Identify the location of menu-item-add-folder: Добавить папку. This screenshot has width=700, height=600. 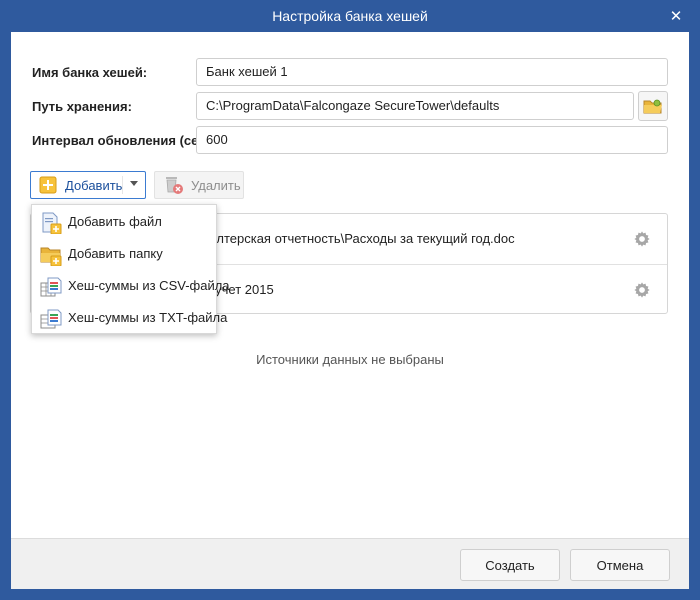
(124, 254).